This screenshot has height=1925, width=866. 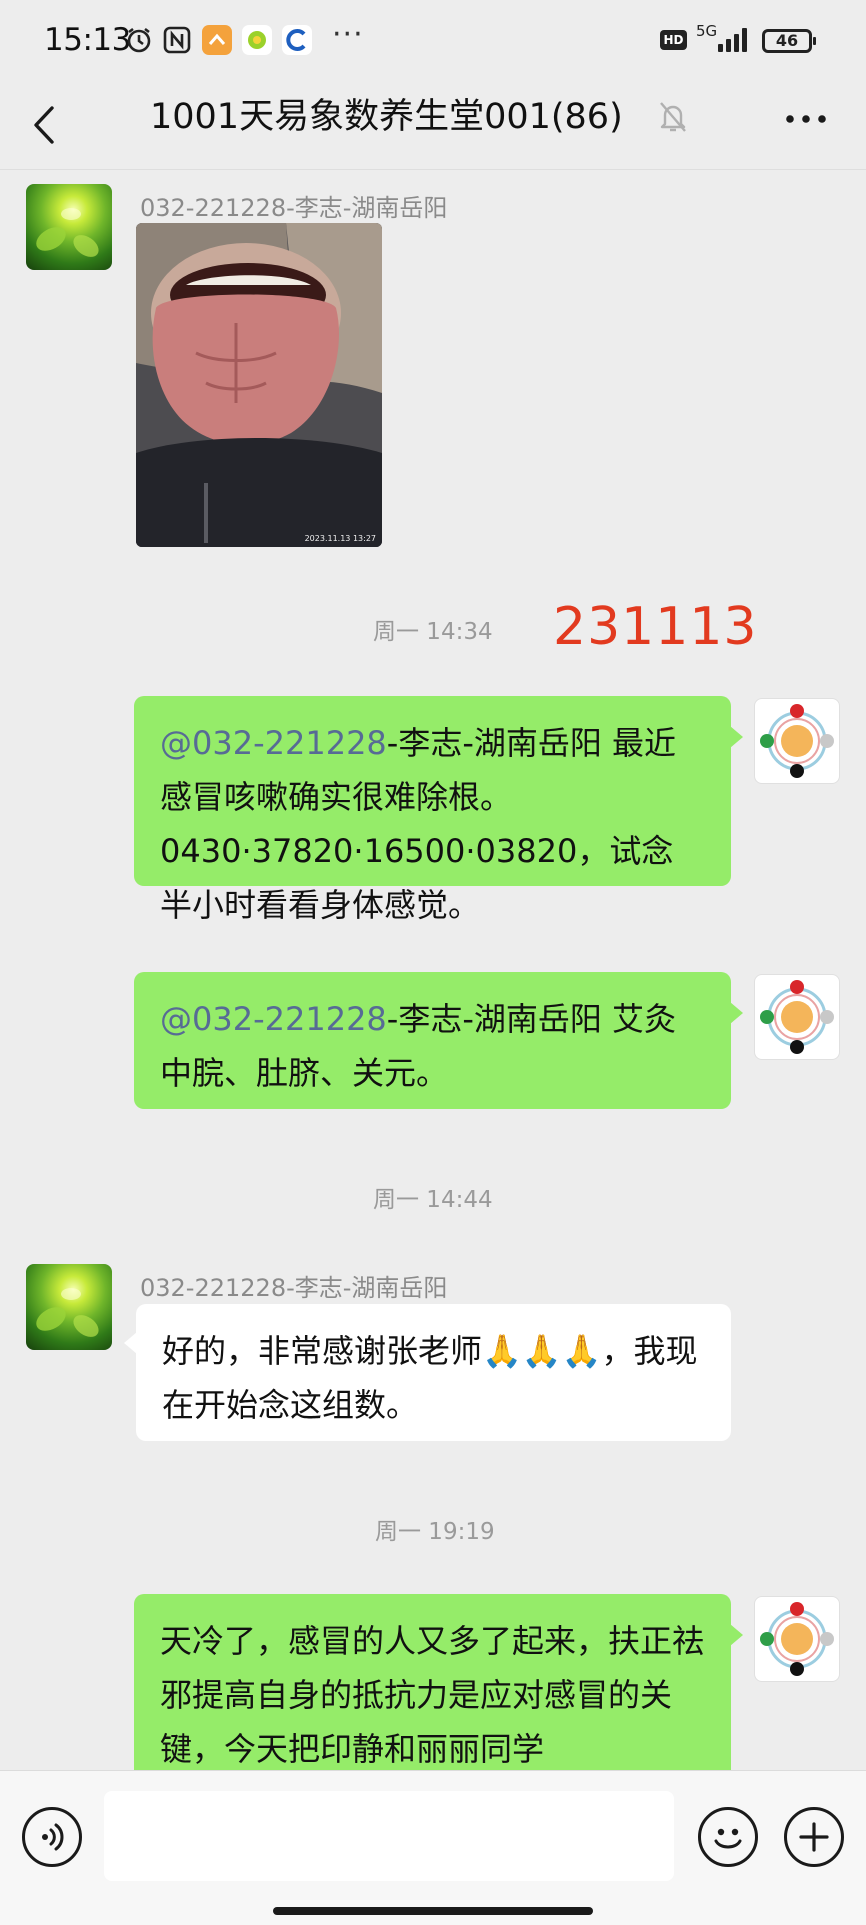 What do you see at coordinates (735, 39) in the screenshot?
I see `signal-icon` at bounding box center [735, 39].